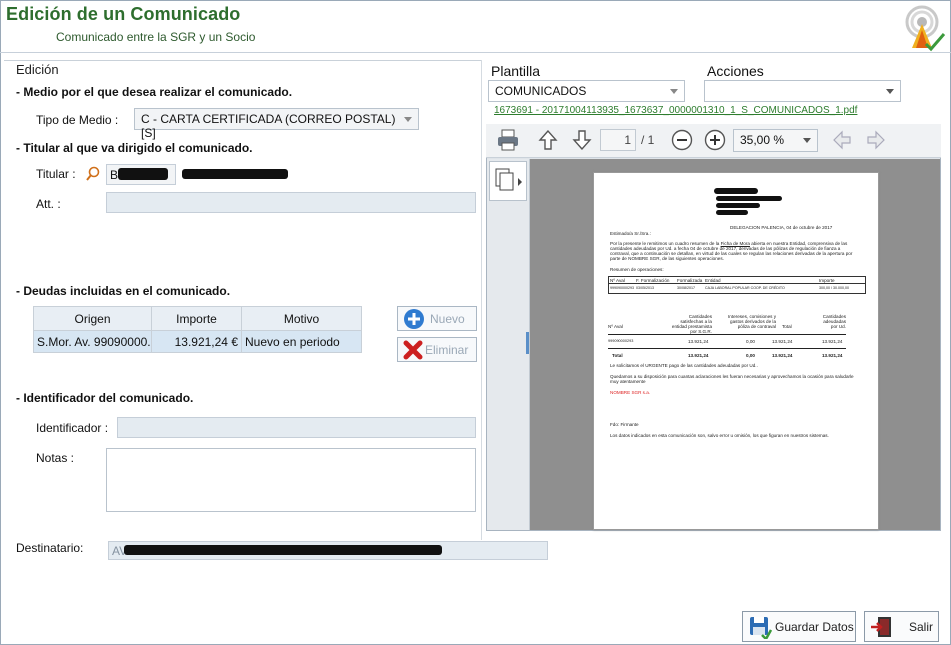  Describe the element at coordinates (582, 141) in the screenshot. I see `arrow-down-icon` at that location.